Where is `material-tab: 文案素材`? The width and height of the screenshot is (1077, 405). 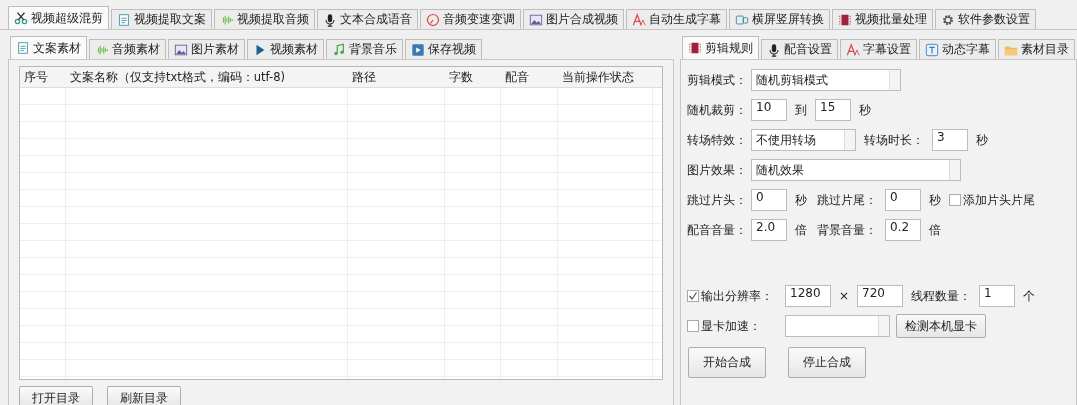
material-tab: 文案素材 is located at coordinates (48, 47).